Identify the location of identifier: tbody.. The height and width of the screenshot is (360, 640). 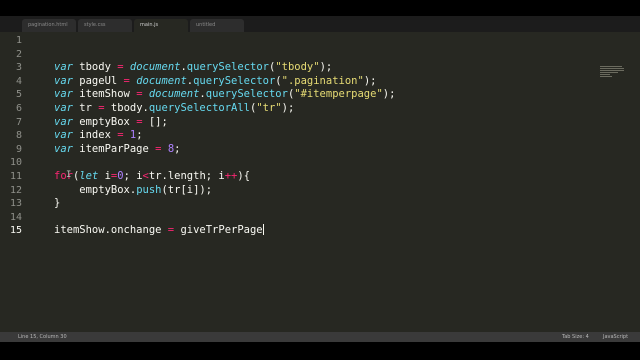
(129, 108).